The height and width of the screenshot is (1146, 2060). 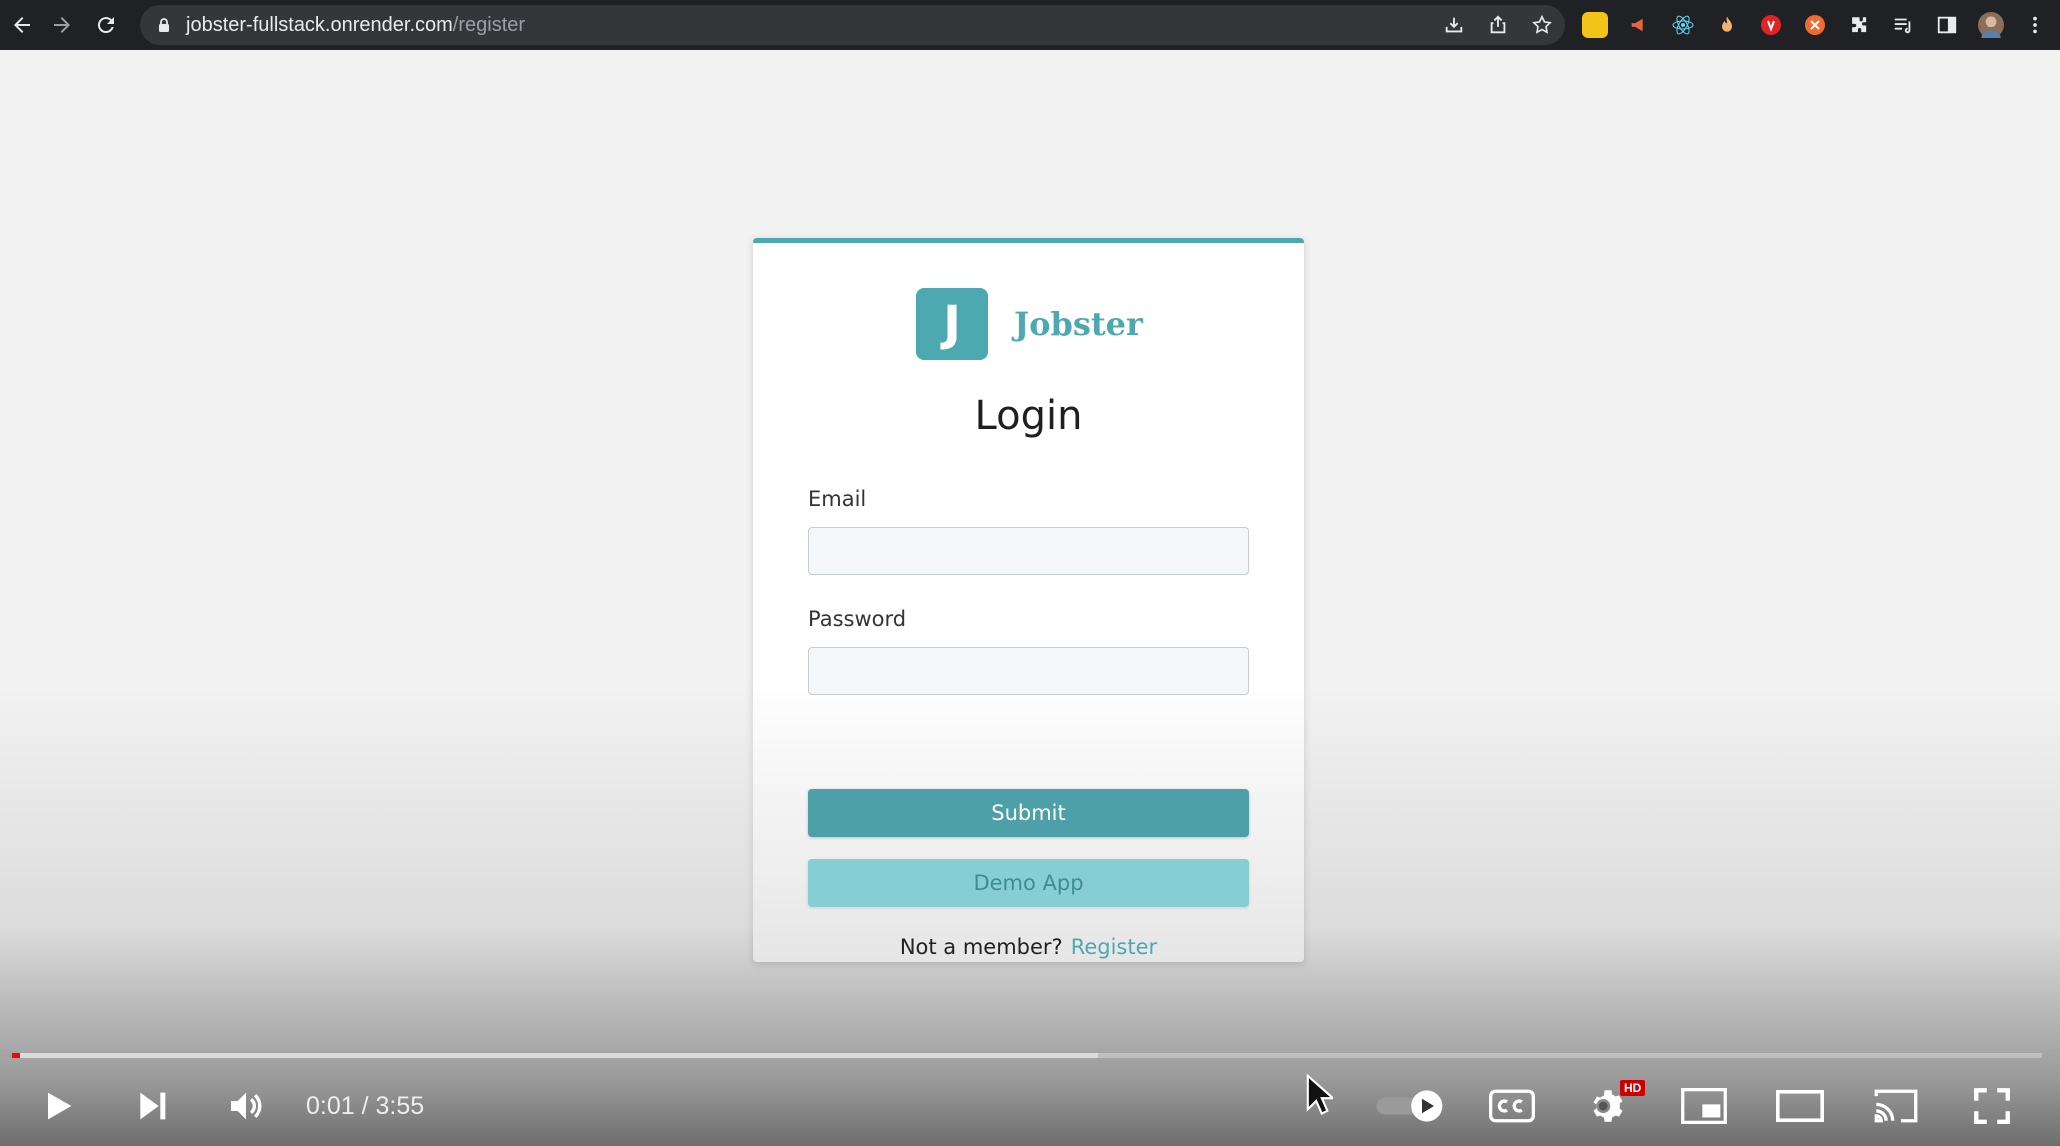 I want to click on demo-app-button: Demo App, so click(x=1028, y=883).